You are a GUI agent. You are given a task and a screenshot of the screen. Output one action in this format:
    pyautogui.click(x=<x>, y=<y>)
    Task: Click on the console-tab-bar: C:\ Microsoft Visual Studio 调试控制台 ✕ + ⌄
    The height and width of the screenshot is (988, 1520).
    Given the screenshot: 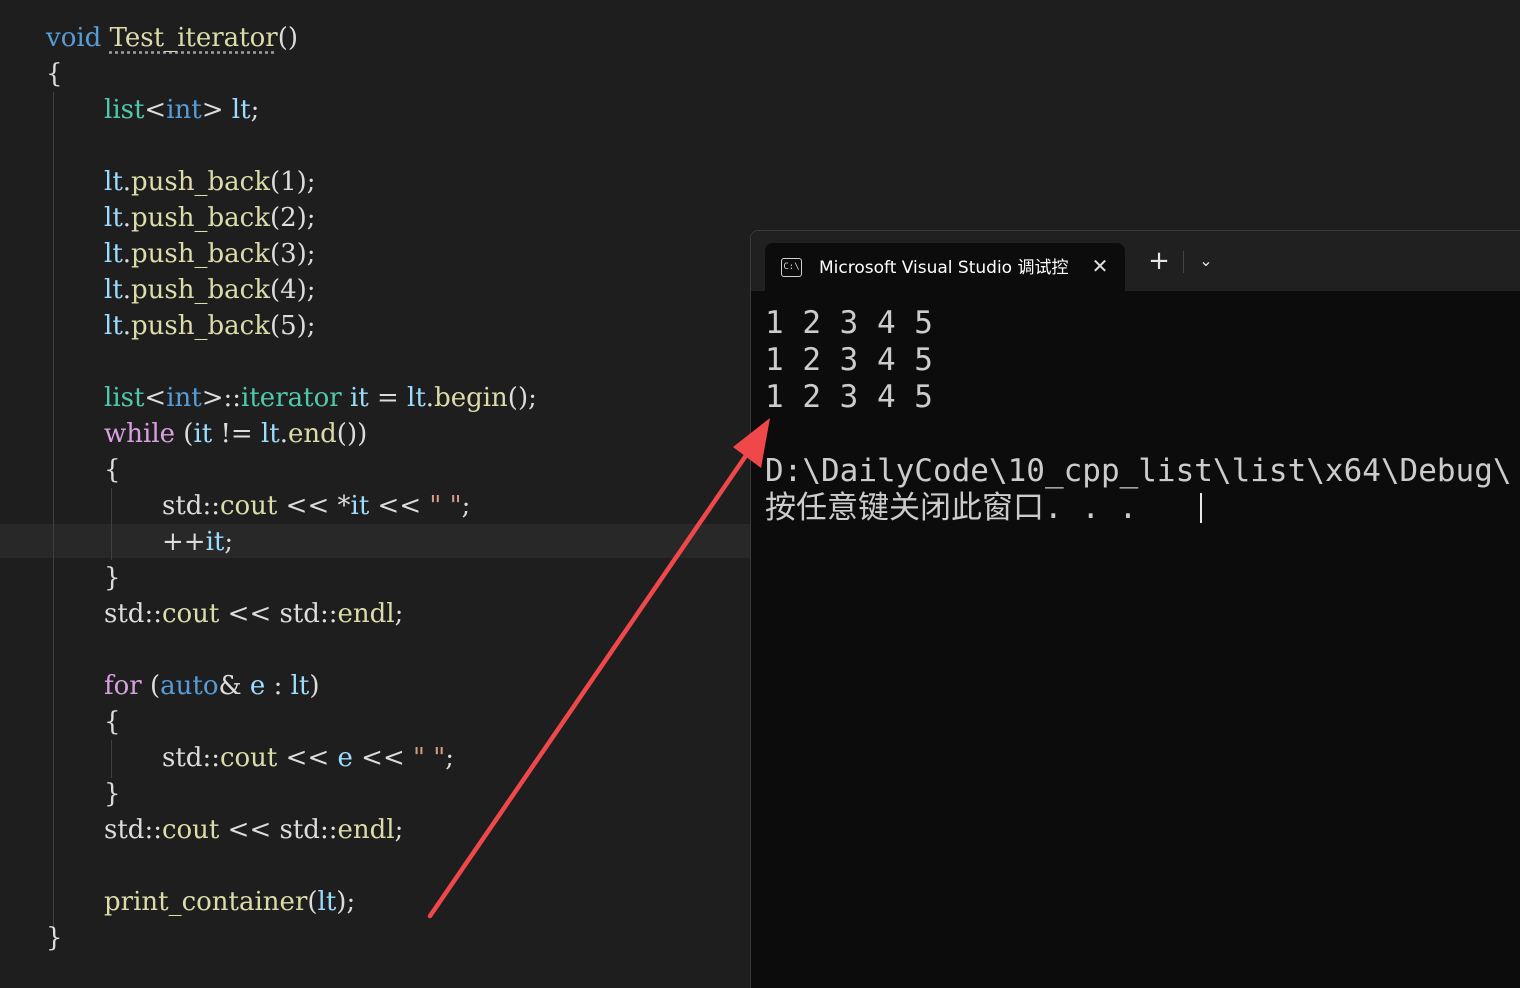 What is the action you would take?
    pyautogui.click(x=1135, y=261)
    